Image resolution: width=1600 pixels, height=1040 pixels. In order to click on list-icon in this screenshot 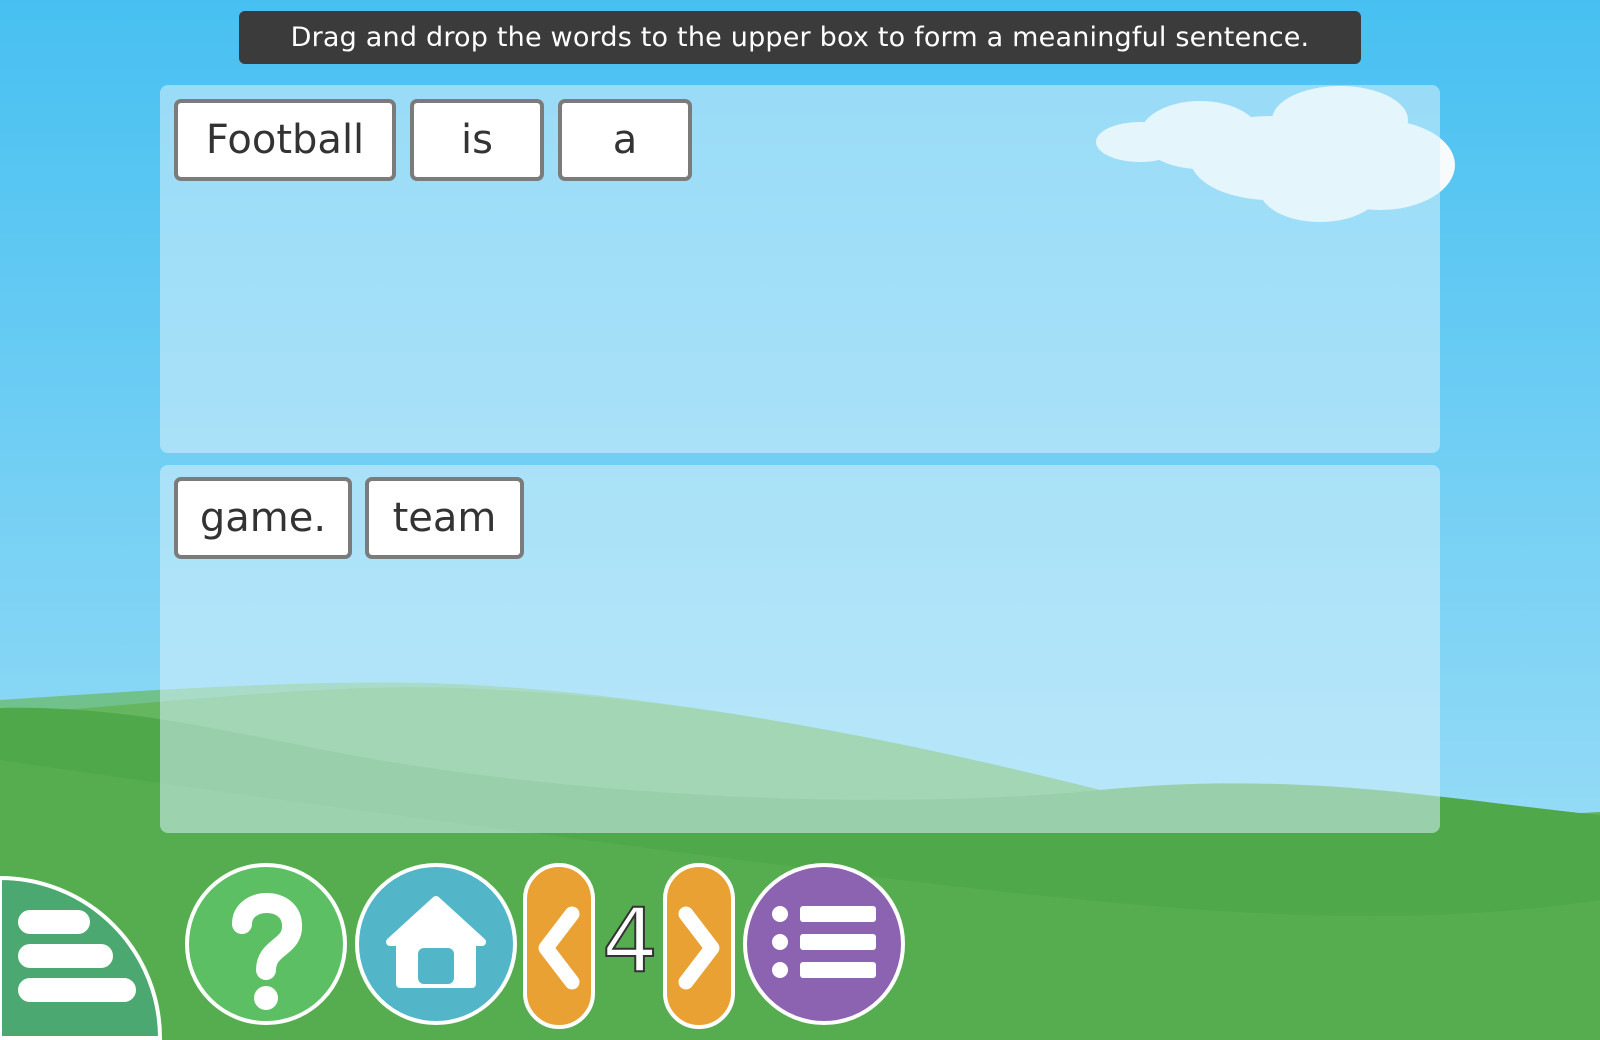, I will do `click(824, 944)`.